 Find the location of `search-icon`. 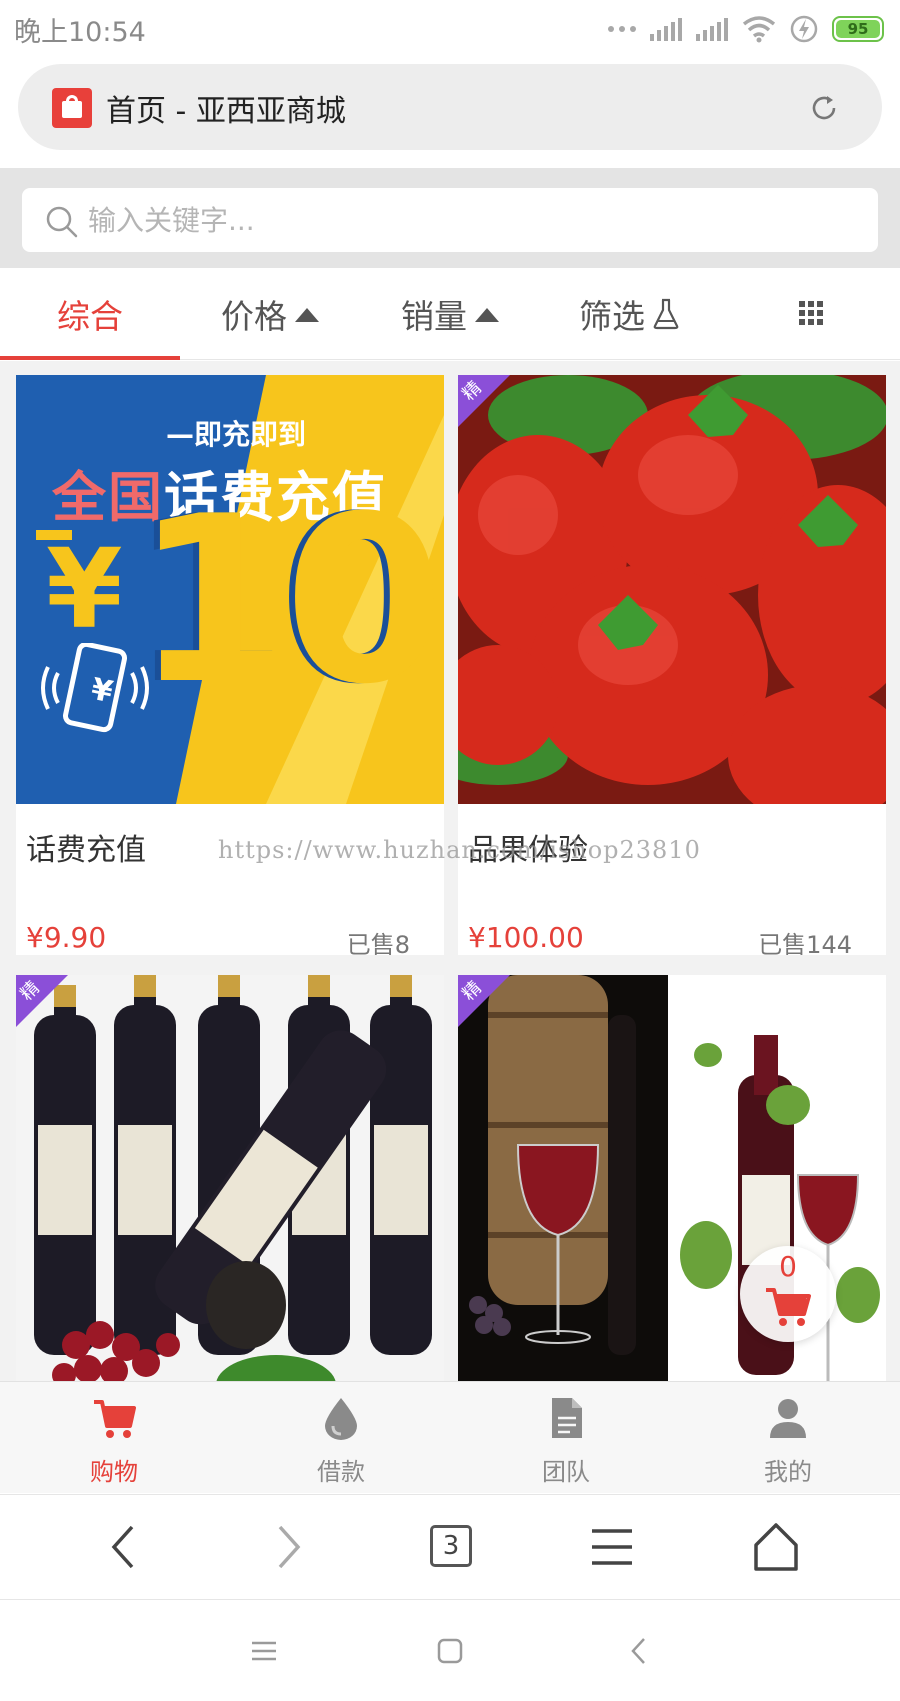

search-icon is located at coordinates (62, 222).